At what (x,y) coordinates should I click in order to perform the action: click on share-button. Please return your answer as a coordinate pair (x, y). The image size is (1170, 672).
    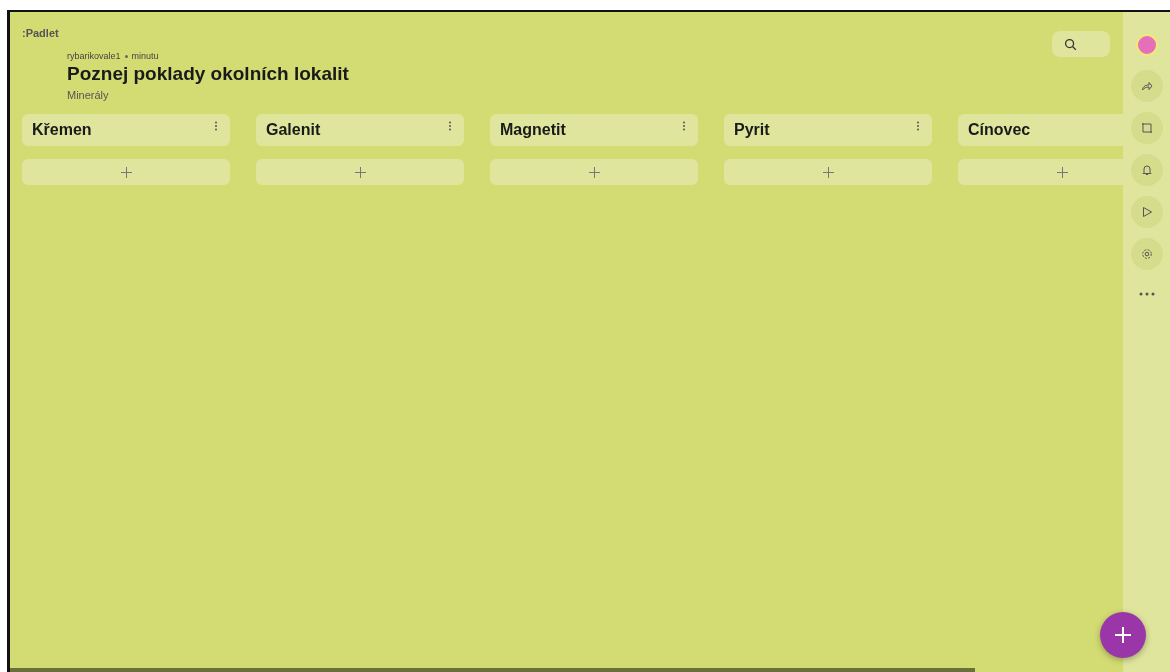
    Looking at the image, I should click on (1146, 86).